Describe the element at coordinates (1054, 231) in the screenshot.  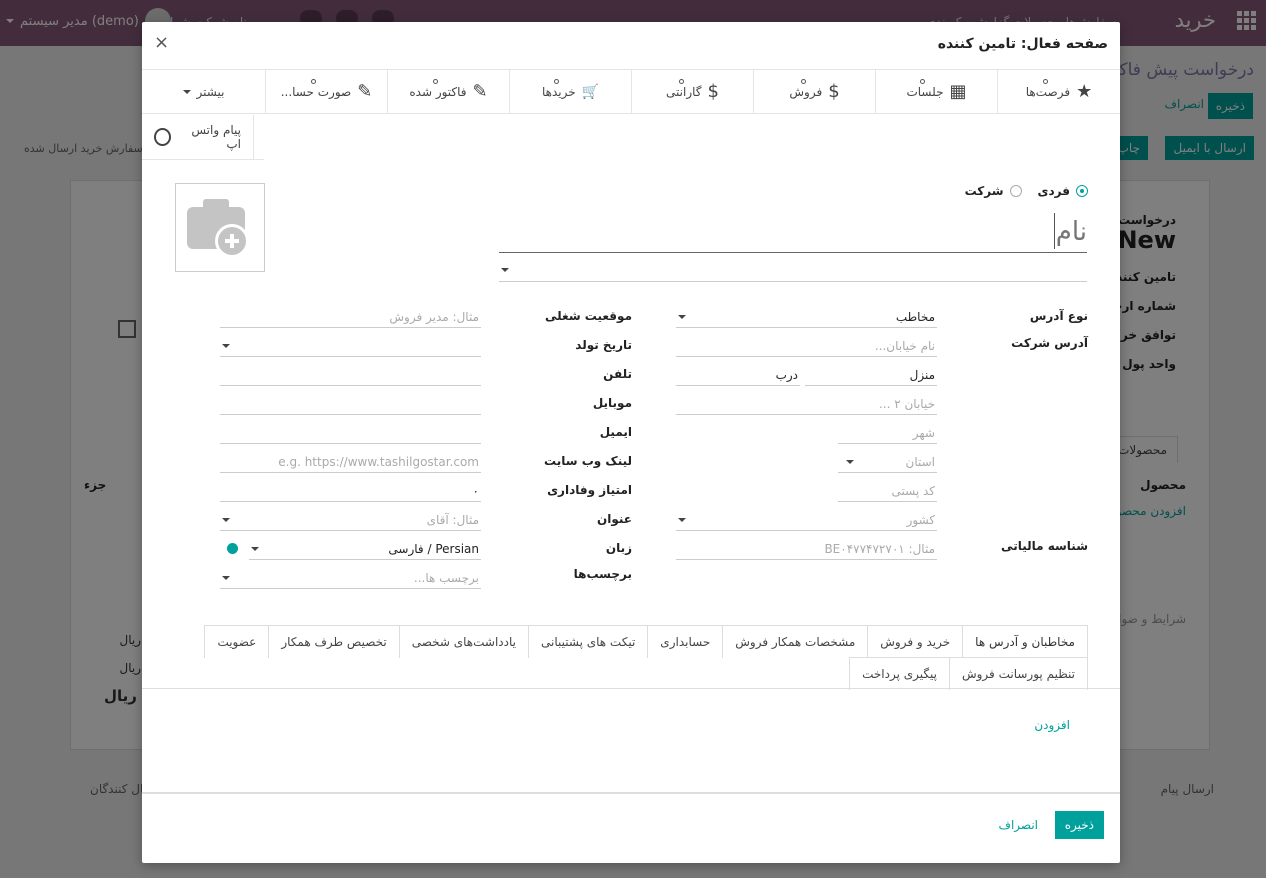
I see `text-cursor` at that location.